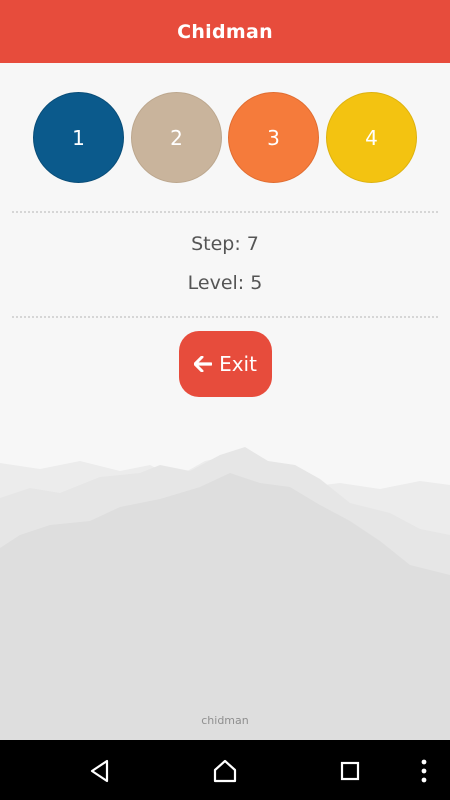 This screenshot has height=800, width=450. I want to click on top-divider, so click(225, 212).